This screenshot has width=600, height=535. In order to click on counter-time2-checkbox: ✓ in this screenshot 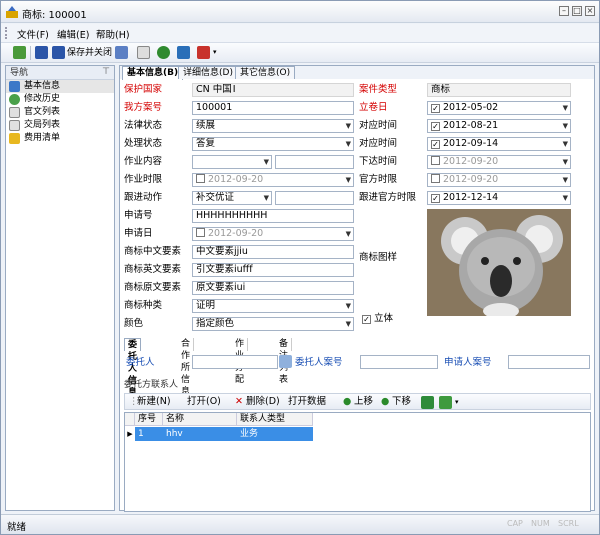, I will do `click(435, 144)`.